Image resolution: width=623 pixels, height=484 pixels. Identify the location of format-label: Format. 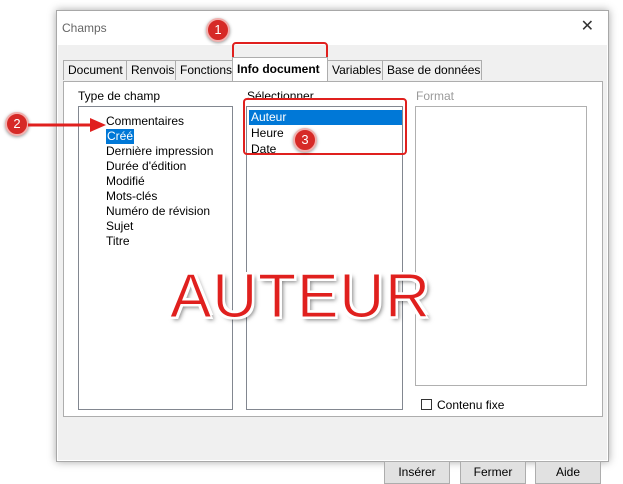
(435, 96).